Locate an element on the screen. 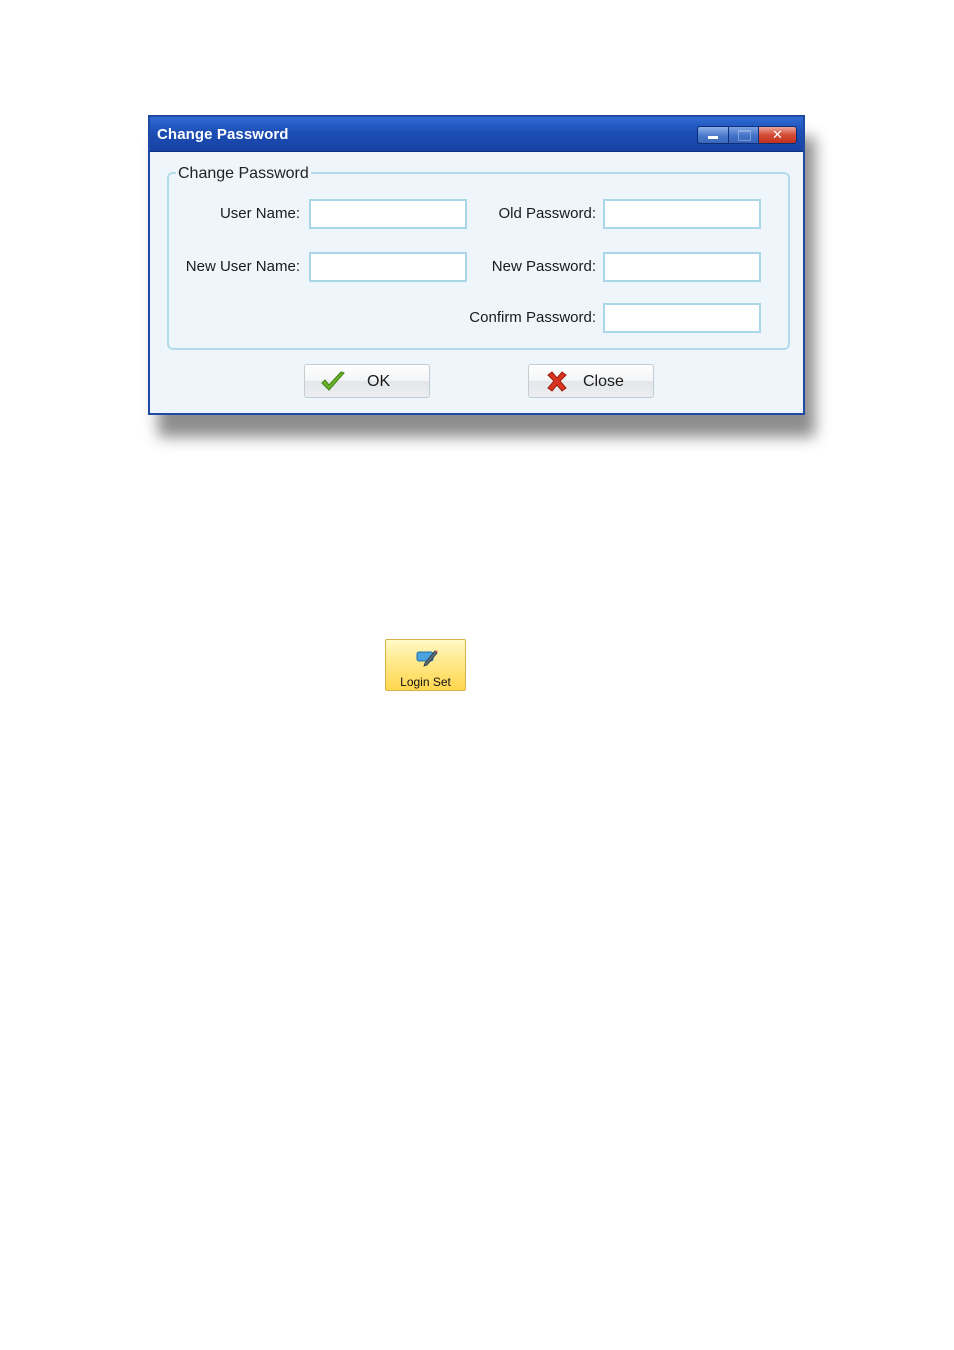 The image size is (954, 1350). ok-button-label: OK is located at coordinates (379, 381).